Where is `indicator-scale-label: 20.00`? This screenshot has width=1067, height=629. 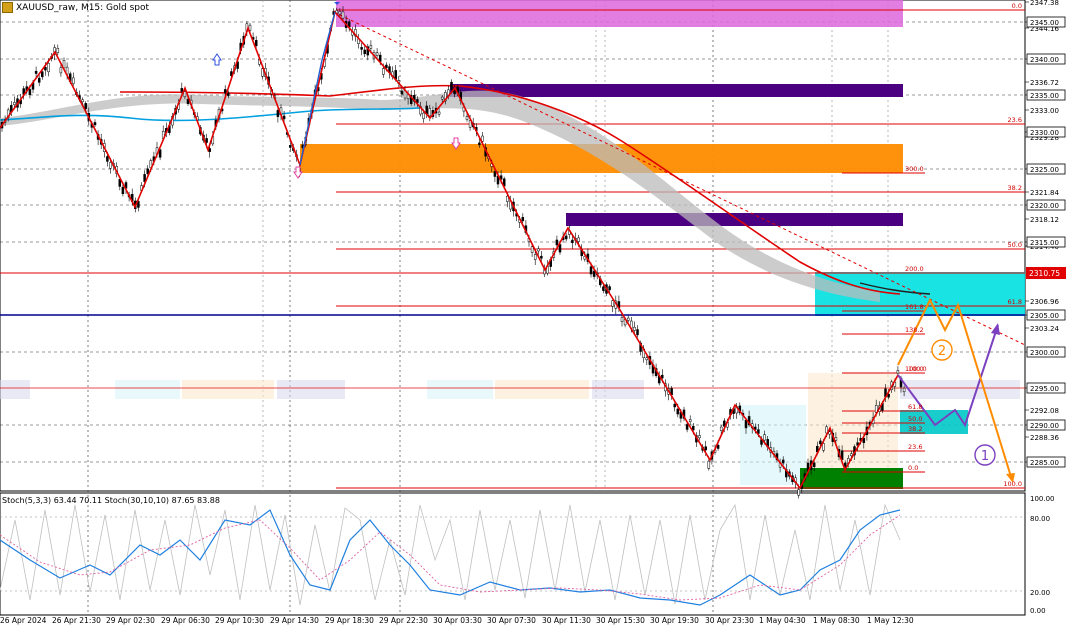 indicator-scale-label: 20.00 is located at coordinates (1040, 593).